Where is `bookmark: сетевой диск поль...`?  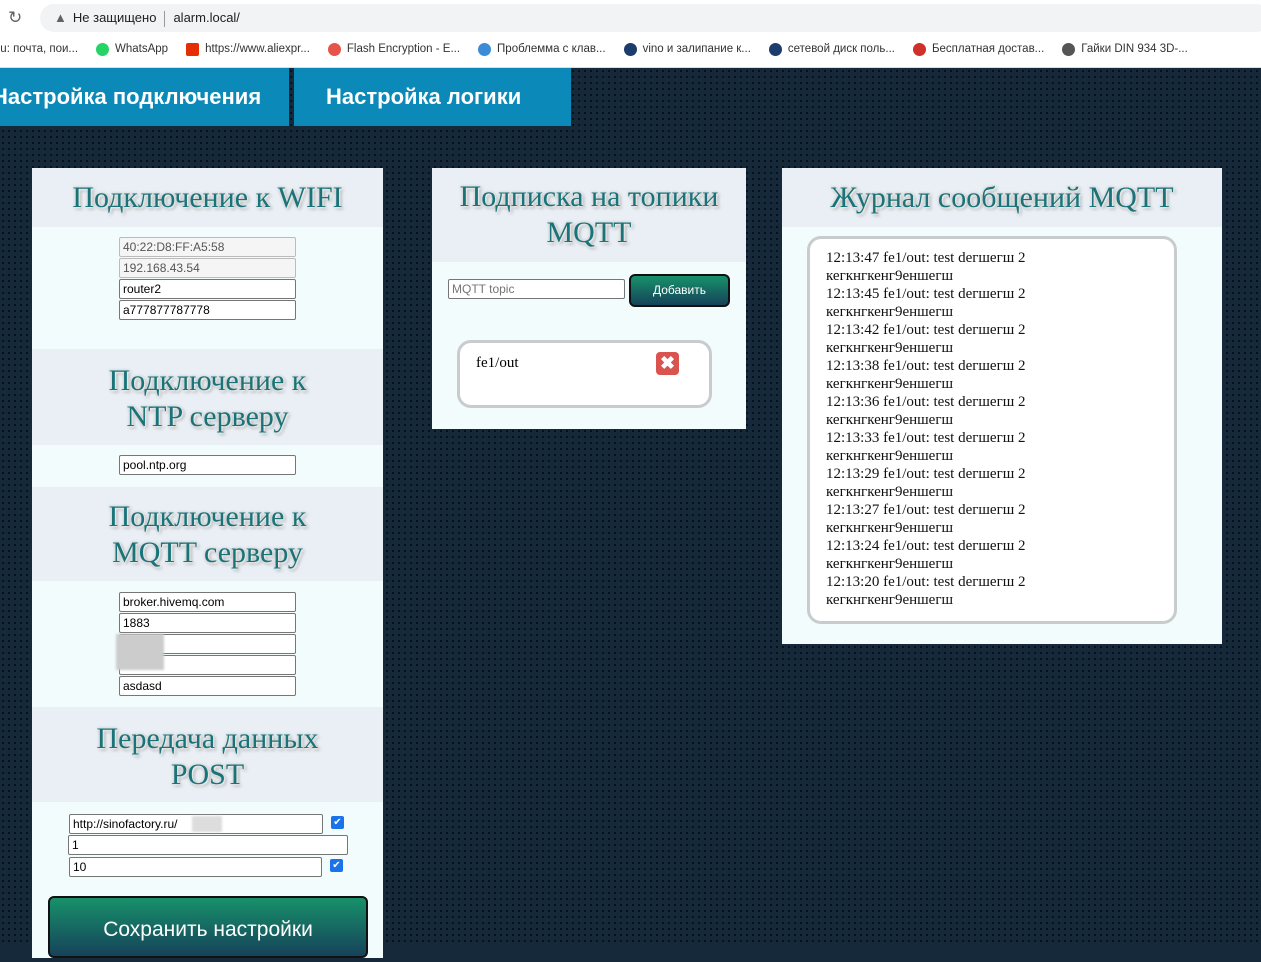
bookmark: сетевой диск поль... is located at coordinates (831, 49).